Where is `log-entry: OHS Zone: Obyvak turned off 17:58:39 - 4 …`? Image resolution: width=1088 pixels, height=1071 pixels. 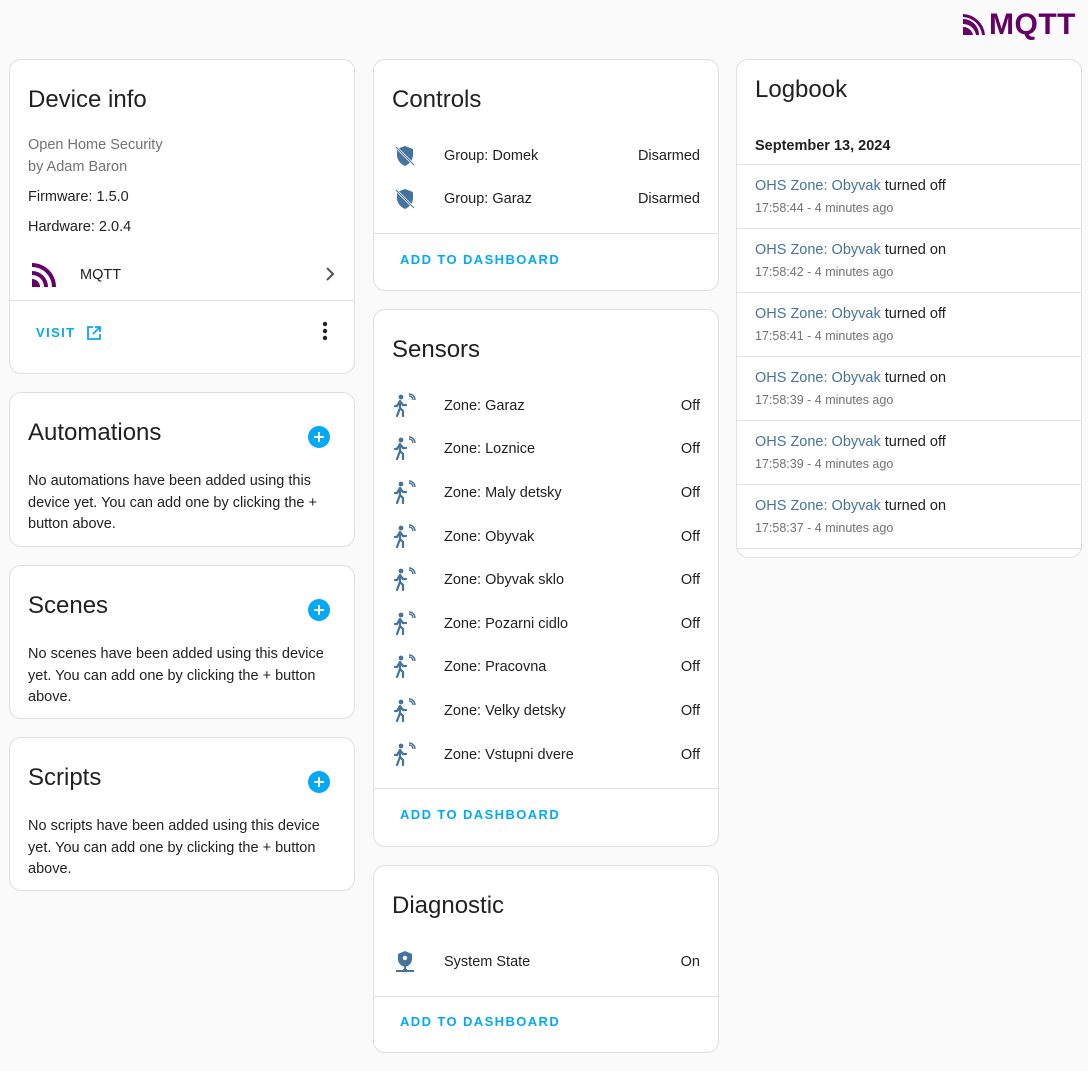
log-entry: OHS Zone: Obyvak turned off 17:58:39 - 4 … is located at coordinates (909, 453).